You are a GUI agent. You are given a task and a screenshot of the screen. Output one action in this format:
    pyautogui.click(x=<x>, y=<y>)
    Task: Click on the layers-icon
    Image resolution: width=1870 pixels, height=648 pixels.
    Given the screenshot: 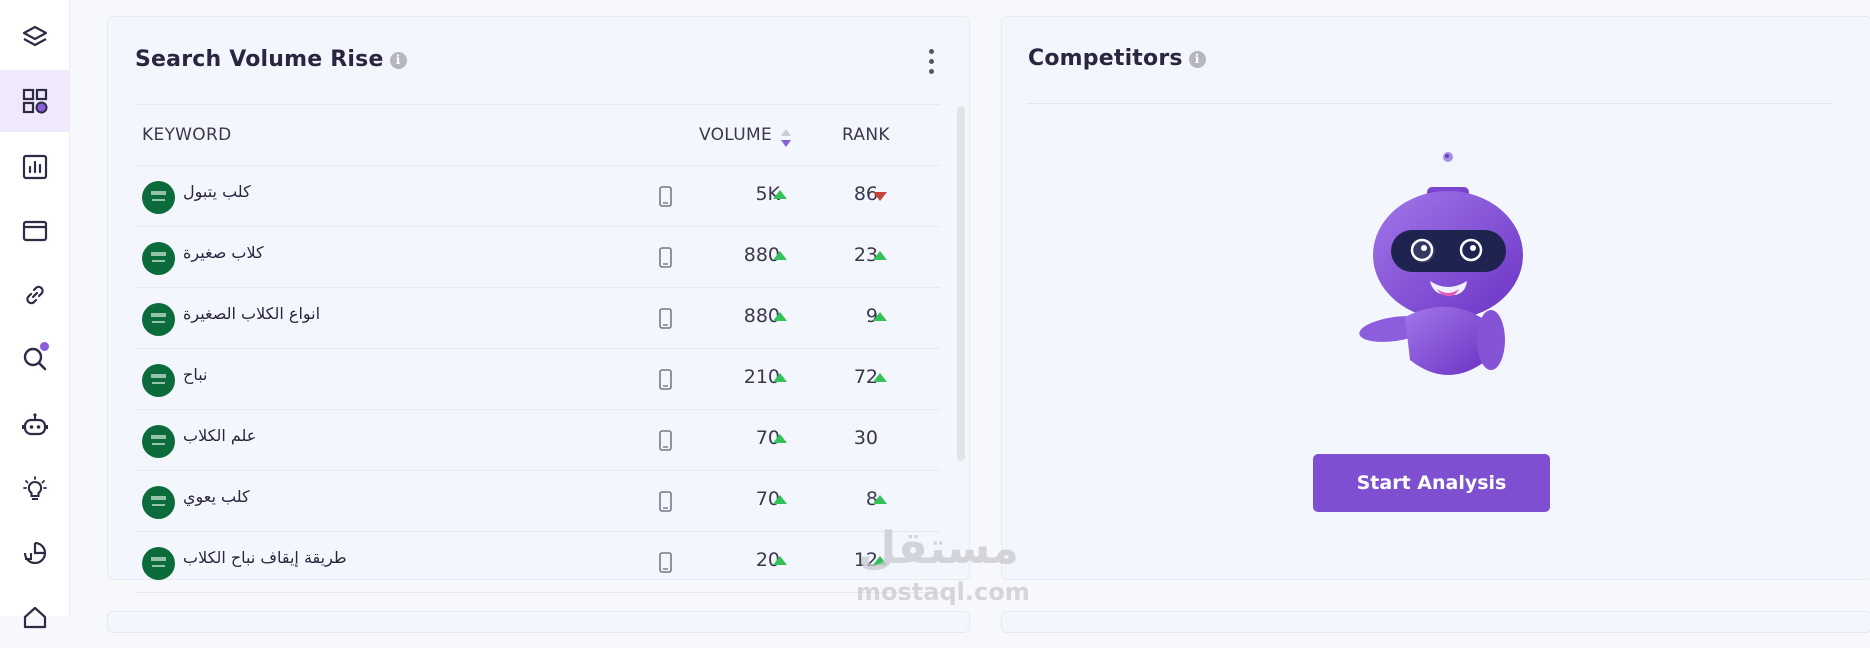 What is the action you would take?
    pyautogui.click(x=34, y=36)
    